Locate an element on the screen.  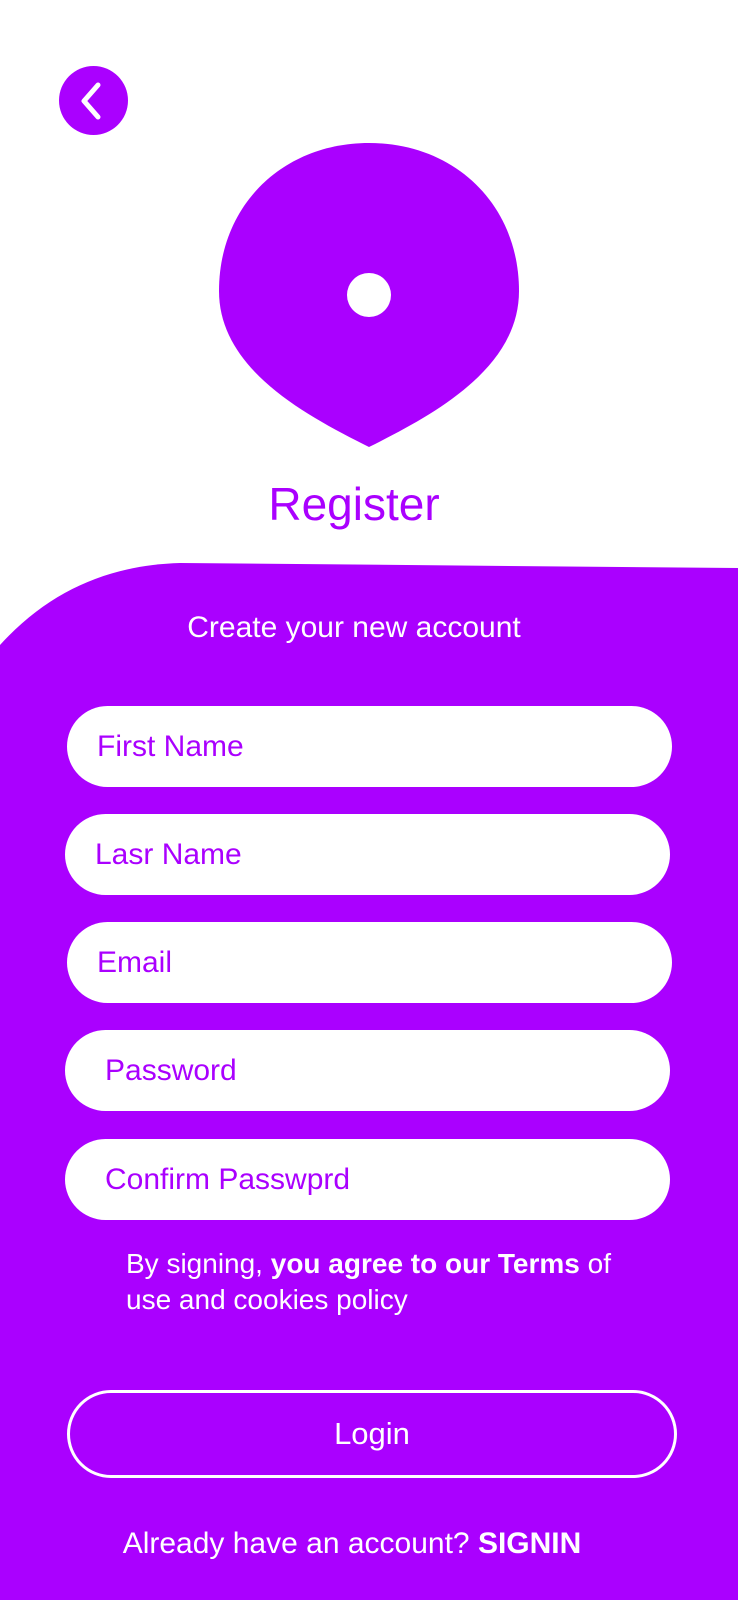
login-button-label: Login is located at coordinates (372, 1433).